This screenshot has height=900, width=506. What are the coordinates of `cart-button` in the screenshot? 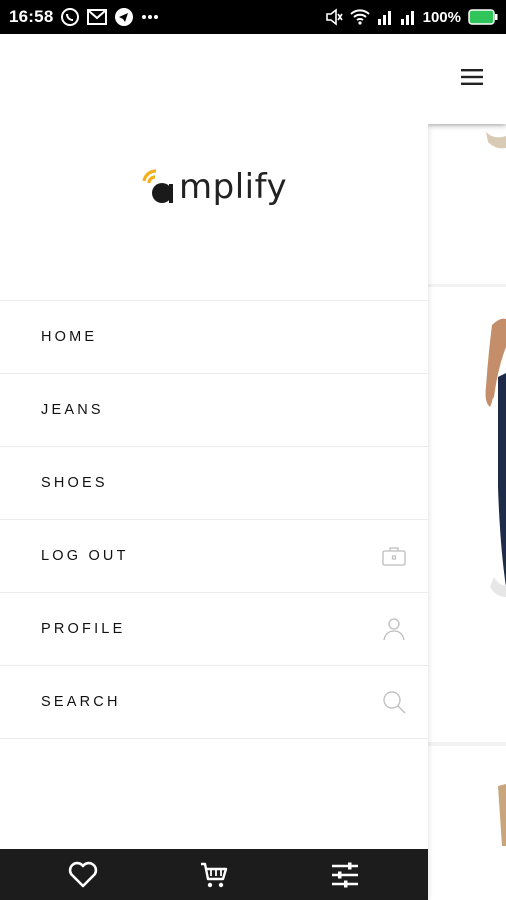 It's located at (214, 875).